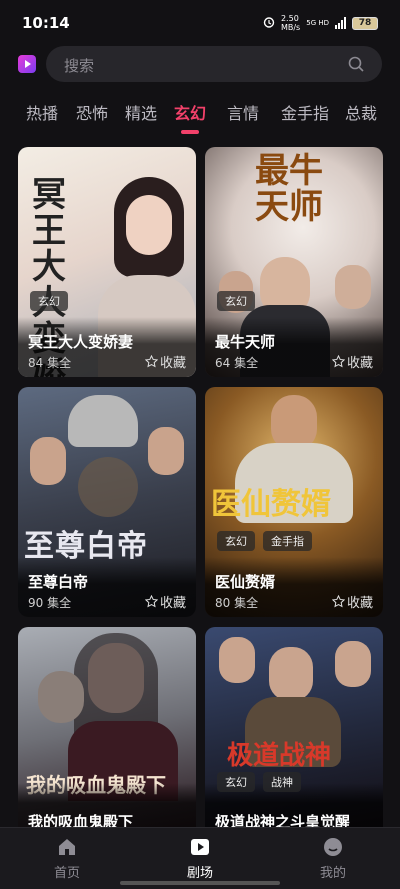  I want to click on tag-row: 玄幻 金手指, so click(264, 541).